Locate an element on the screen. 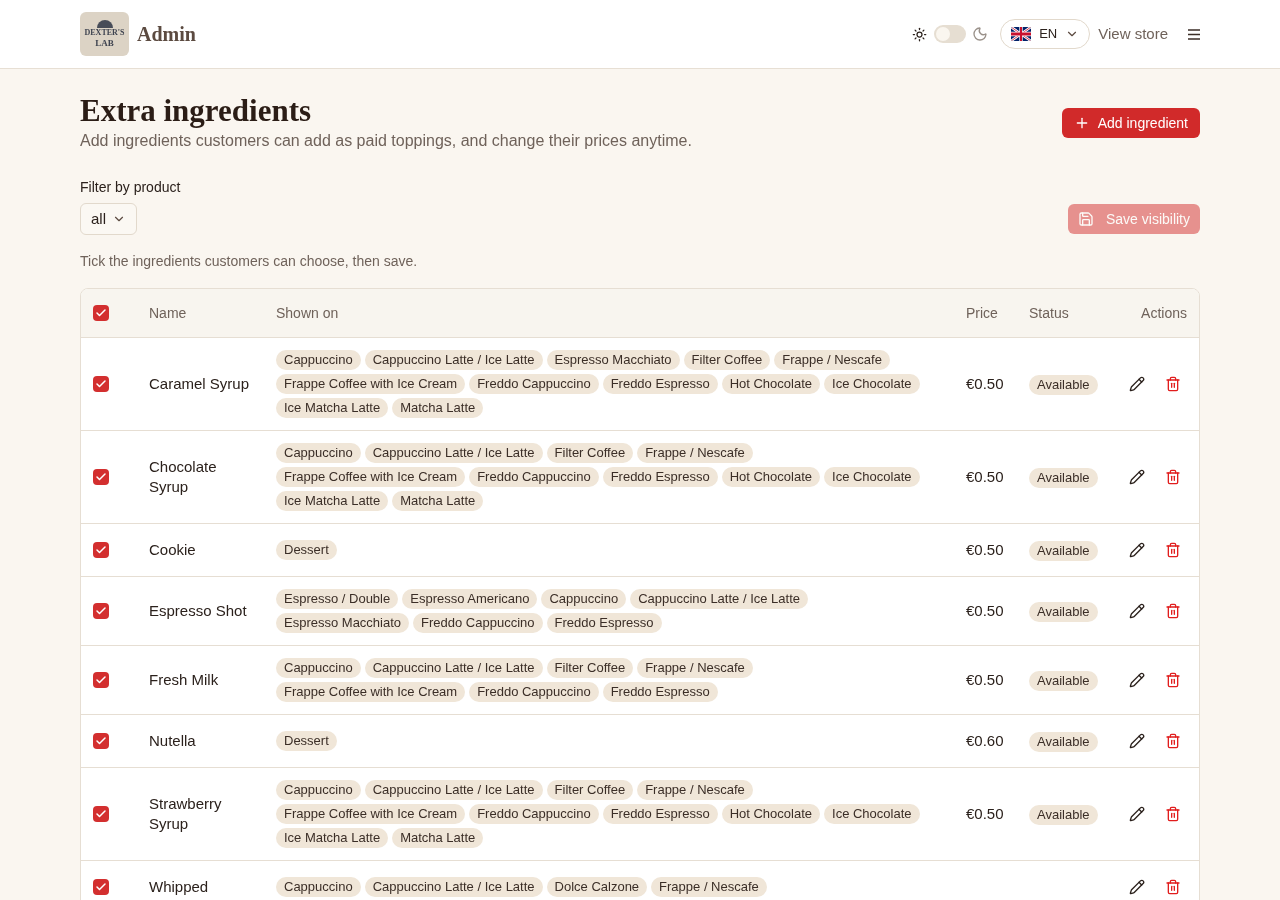 Image resolution: width=1280 pixels, height=900 pixels. product-tag: Frappe Coffee with Ice Cream is located at coordinates (371, 477).